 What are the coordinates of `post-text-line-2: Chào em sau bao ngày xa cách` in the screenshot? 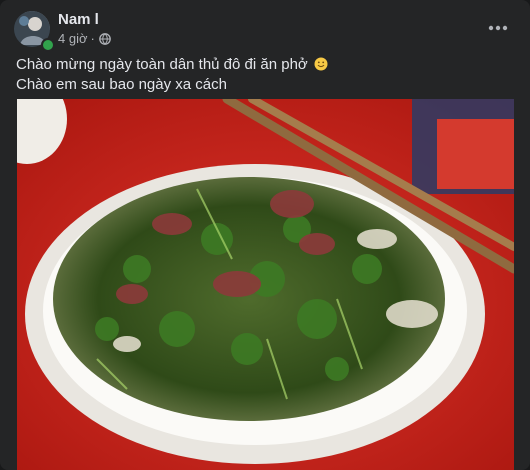 It's located at (121, 84).